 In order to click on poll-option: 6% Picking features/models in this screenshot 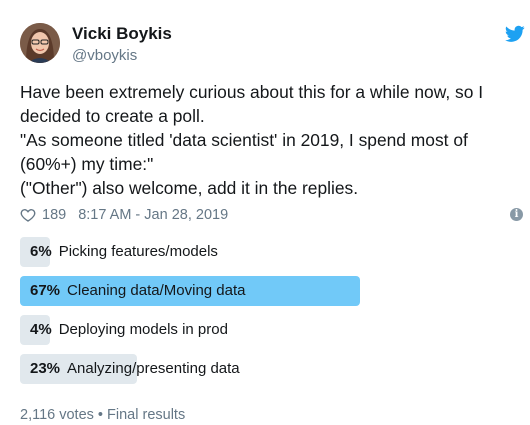, I will do `click(267, 252)`.